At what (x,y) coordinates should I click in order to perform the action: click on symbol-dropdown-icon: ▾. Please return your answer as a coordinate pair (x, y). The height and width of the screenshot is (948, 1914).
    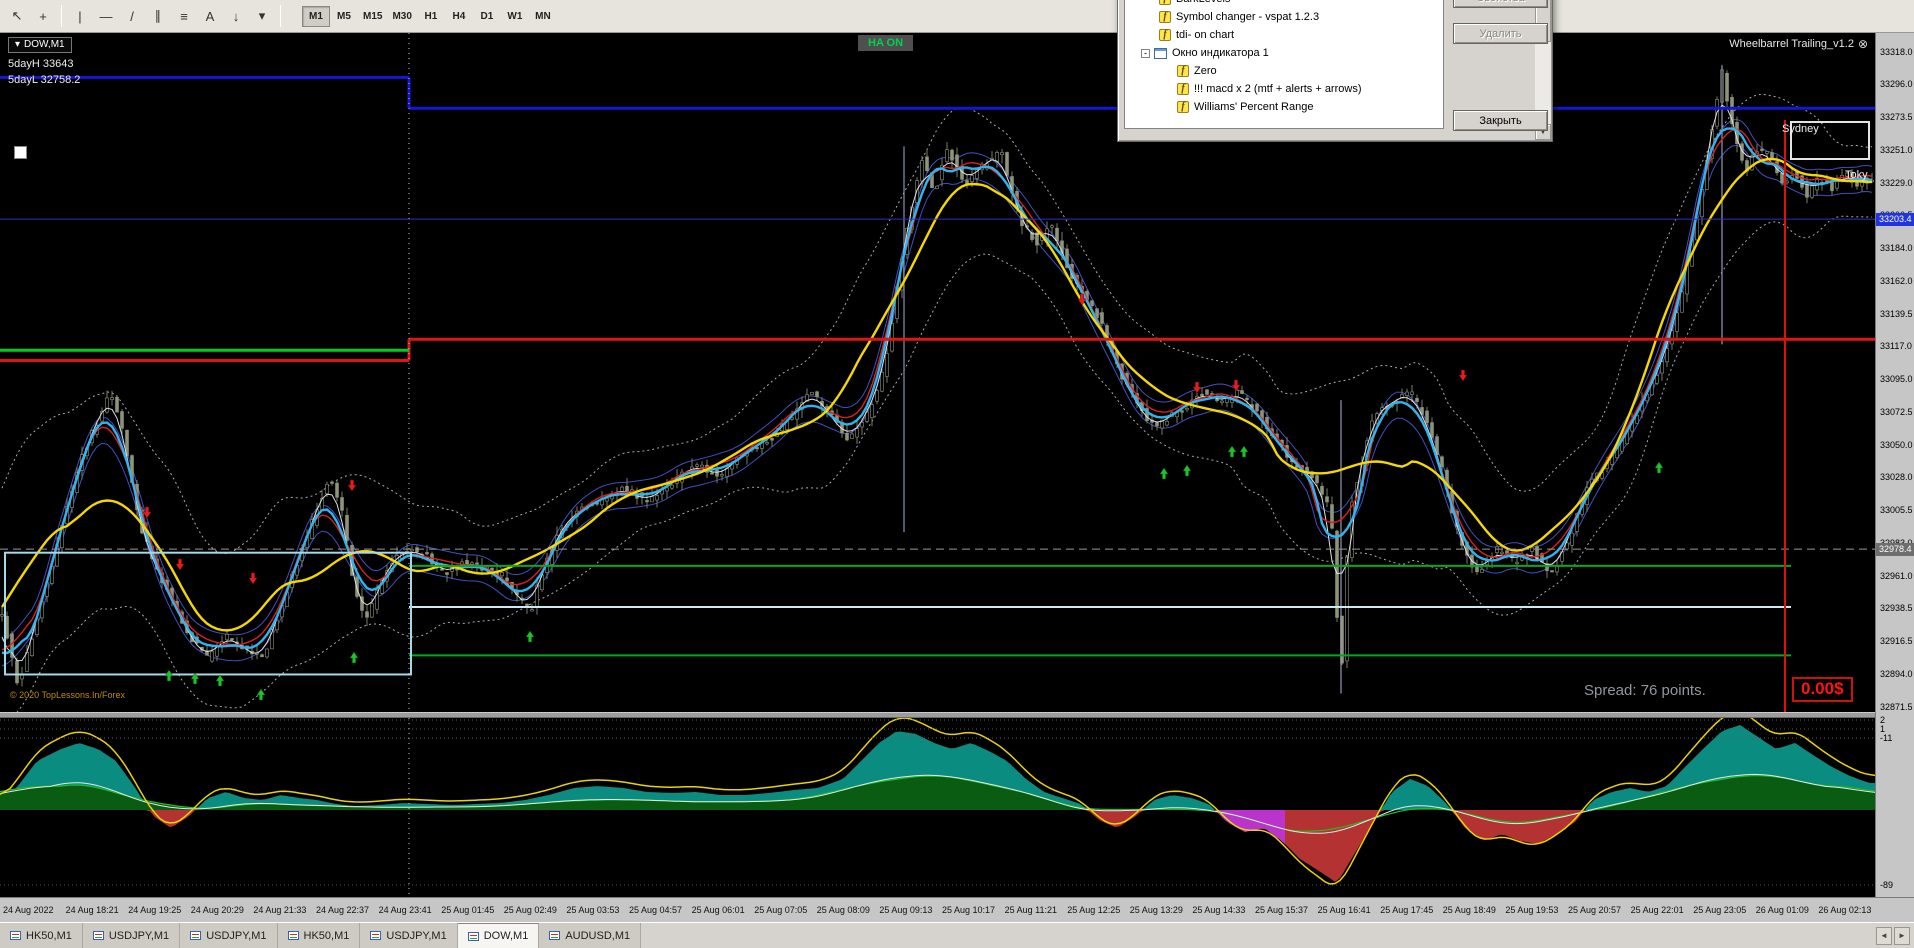
    Looking at the image, I should click on (18, 44).